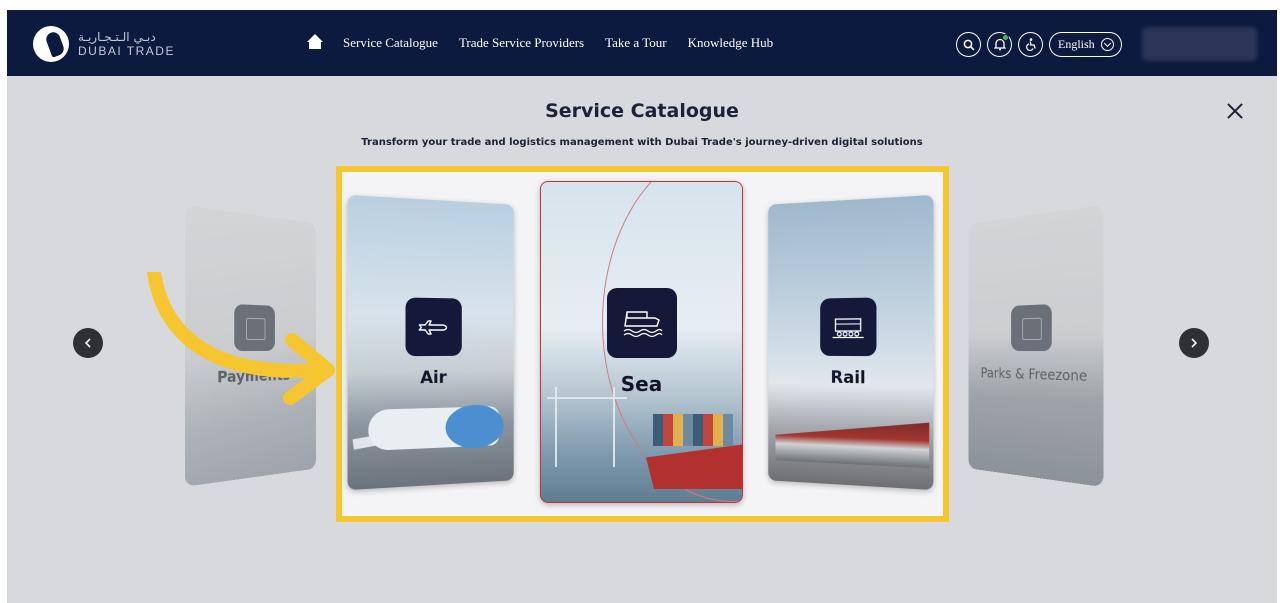 This screenshot has height=603, width=1284. I want to click on train-icon, so click(848, 327).